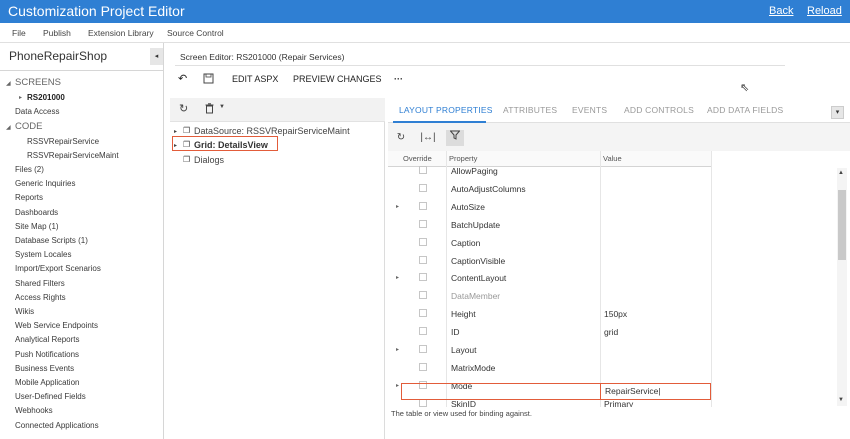 Image resolution: width=850 pixels, height=439 pixels. What do you see at coordinates (44, 368) in the screenshot?
I see `sidebar-item: Business Events` at bounding box center [44, 368].